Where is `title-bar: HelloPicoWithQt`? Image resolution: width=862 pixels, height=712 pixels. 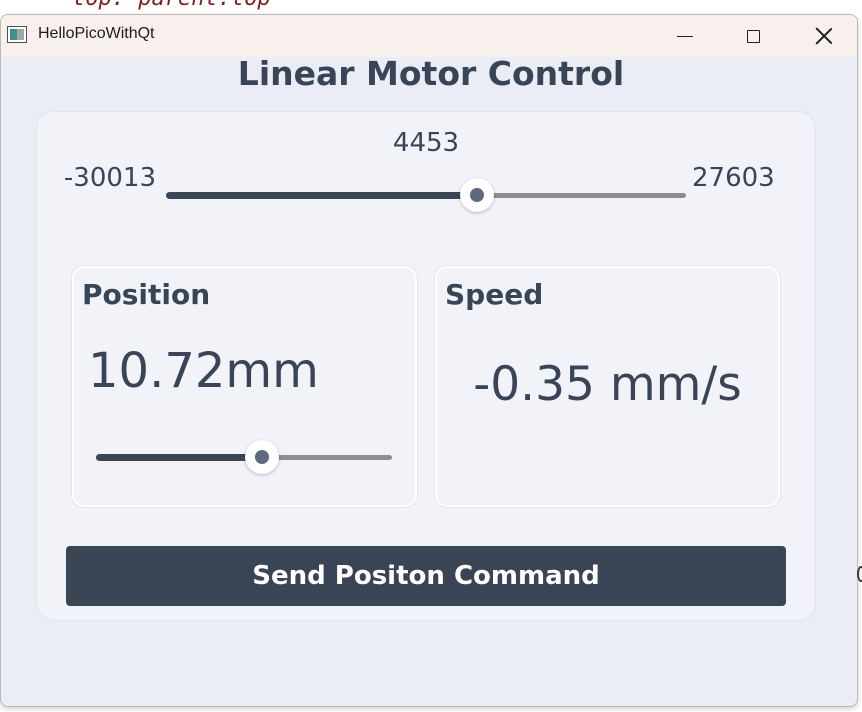 title-bar: HelloPicoWithQt is located at coordinates (429, 36).